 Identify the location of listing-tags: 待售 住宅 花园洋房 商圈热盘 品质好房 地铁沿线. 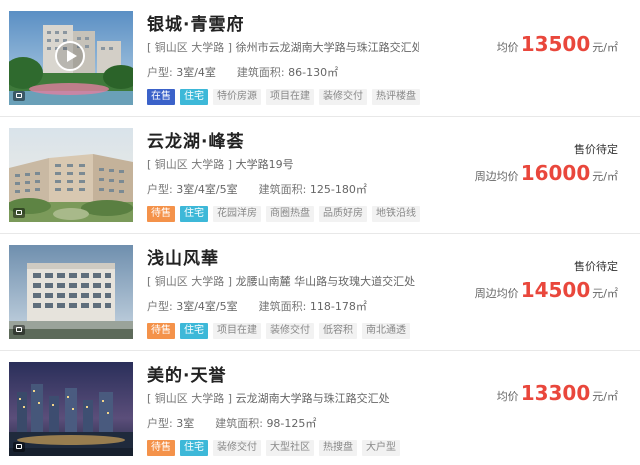
(286, 214).